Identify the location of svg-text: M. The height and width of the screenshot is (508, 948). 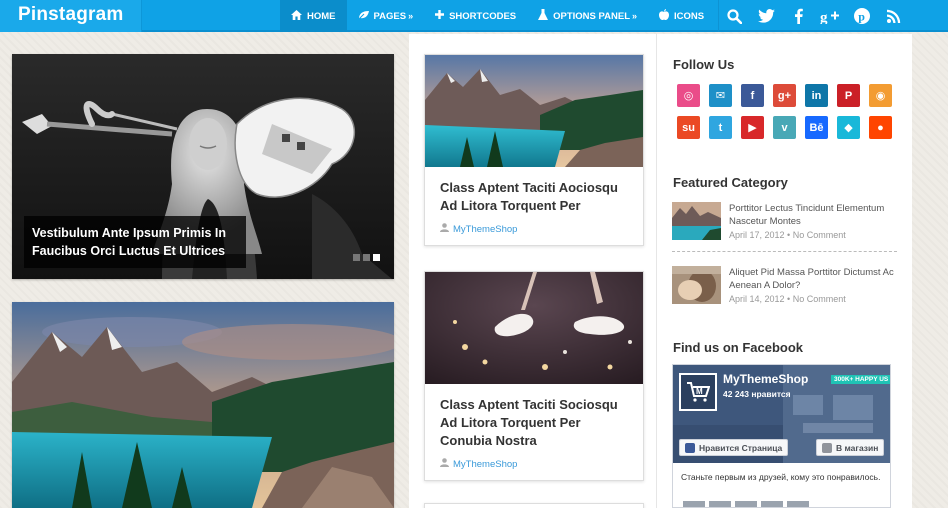
(699, 391).